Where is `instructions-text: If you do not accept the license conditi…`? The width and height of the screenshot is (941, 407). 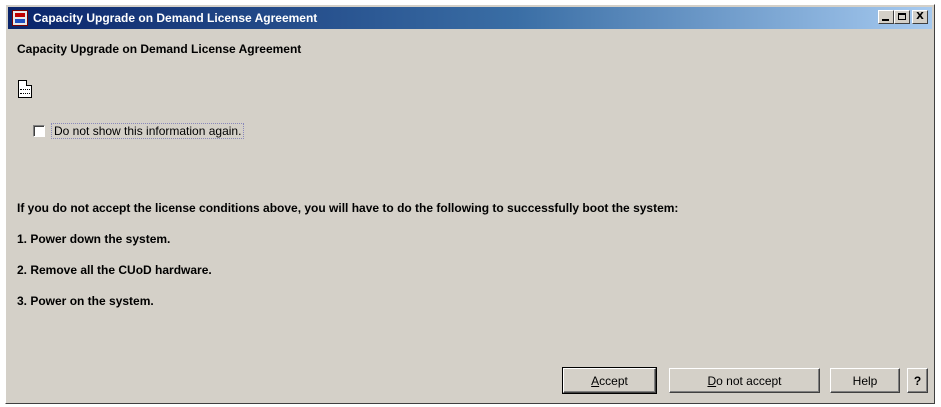 instructions-text: If you do not accept the license conditi… is located at coordinates (348, 208).